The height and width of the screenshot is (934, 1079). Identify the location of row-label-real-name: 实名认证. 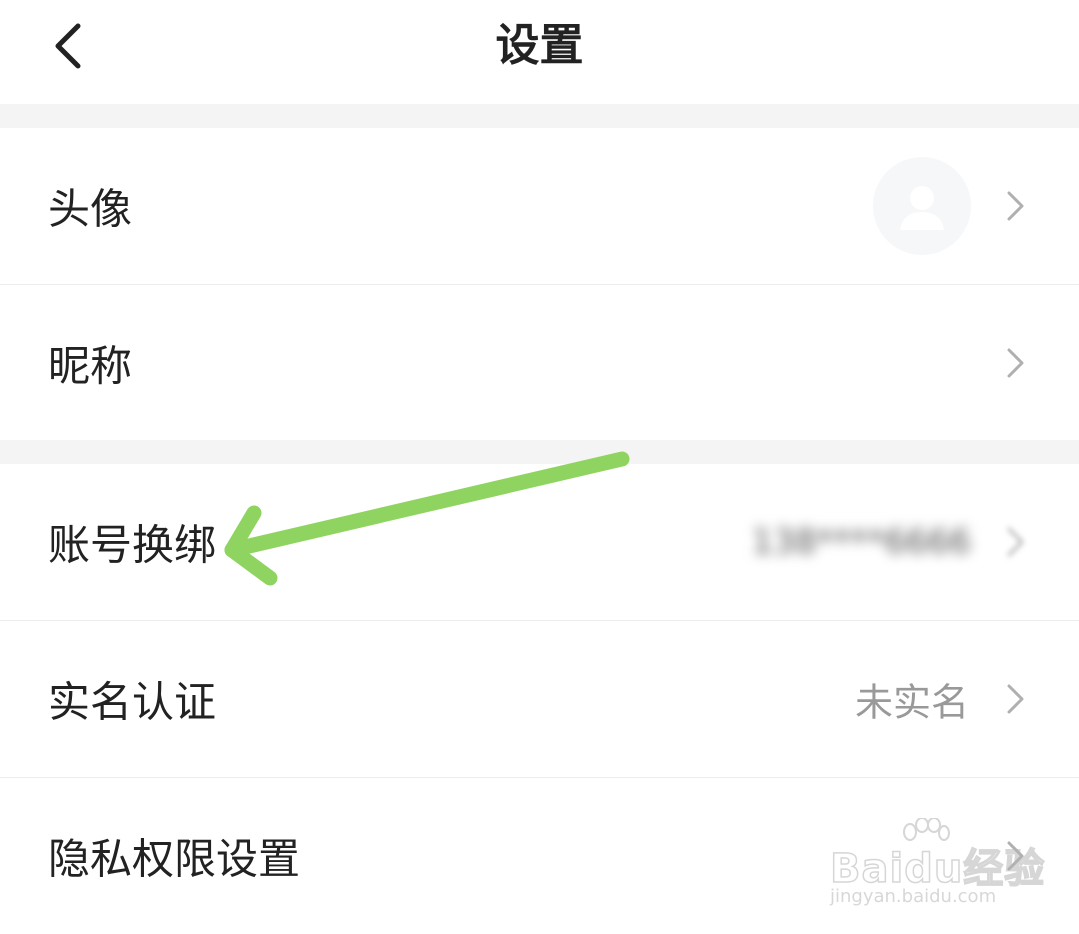
(132, 702).